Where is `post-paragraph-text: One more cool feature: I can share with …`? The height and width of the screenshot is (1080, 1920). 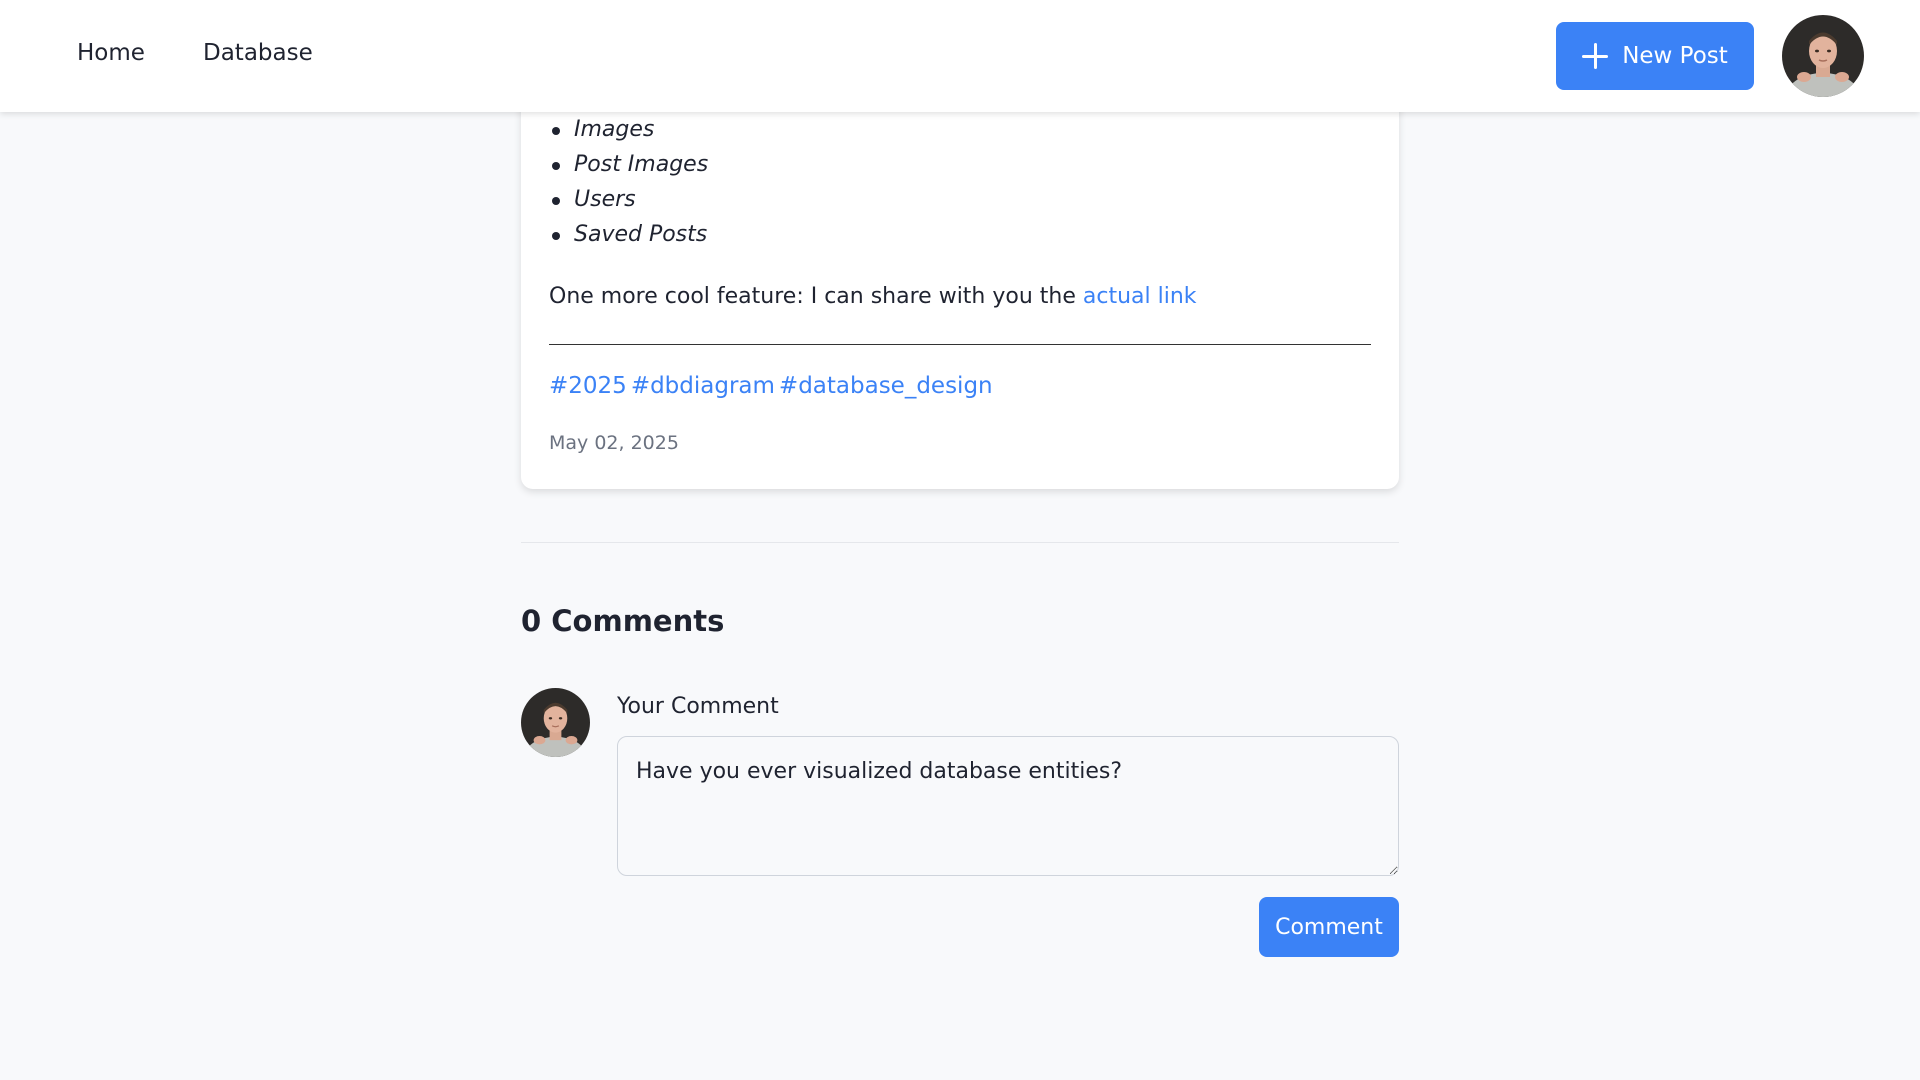
post-paragraph-text: One more cool feature: I can share with … is located at coordinates (816, 296).